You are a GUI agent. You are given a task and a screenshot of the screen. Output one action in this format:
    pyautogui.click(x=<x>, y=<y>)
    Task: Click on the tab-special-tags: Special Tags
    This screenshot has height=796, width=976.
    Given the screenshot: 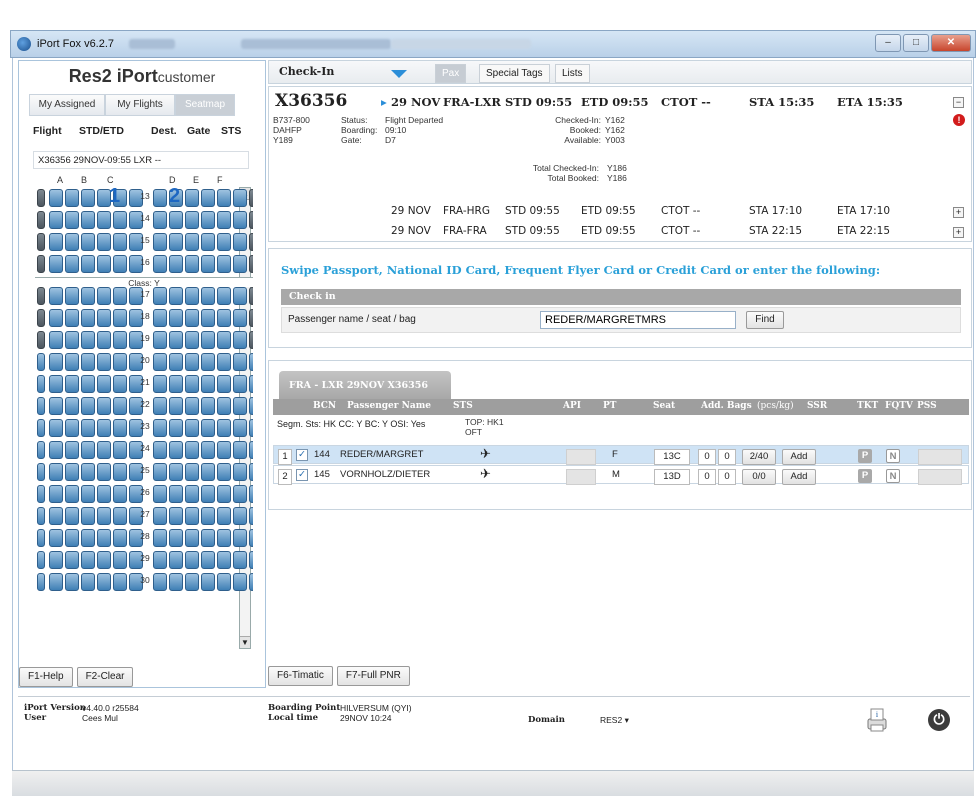 What is the action you would take?
    pyautogui.click(x=514, y=73)
    